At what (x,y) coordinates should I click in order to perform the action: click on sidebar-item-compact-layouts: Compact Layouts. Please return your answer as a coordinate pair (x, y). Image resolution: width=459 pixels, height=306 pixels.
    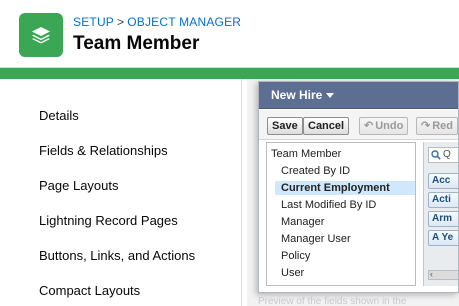
    Looking at the image, I should click on (89, 290).